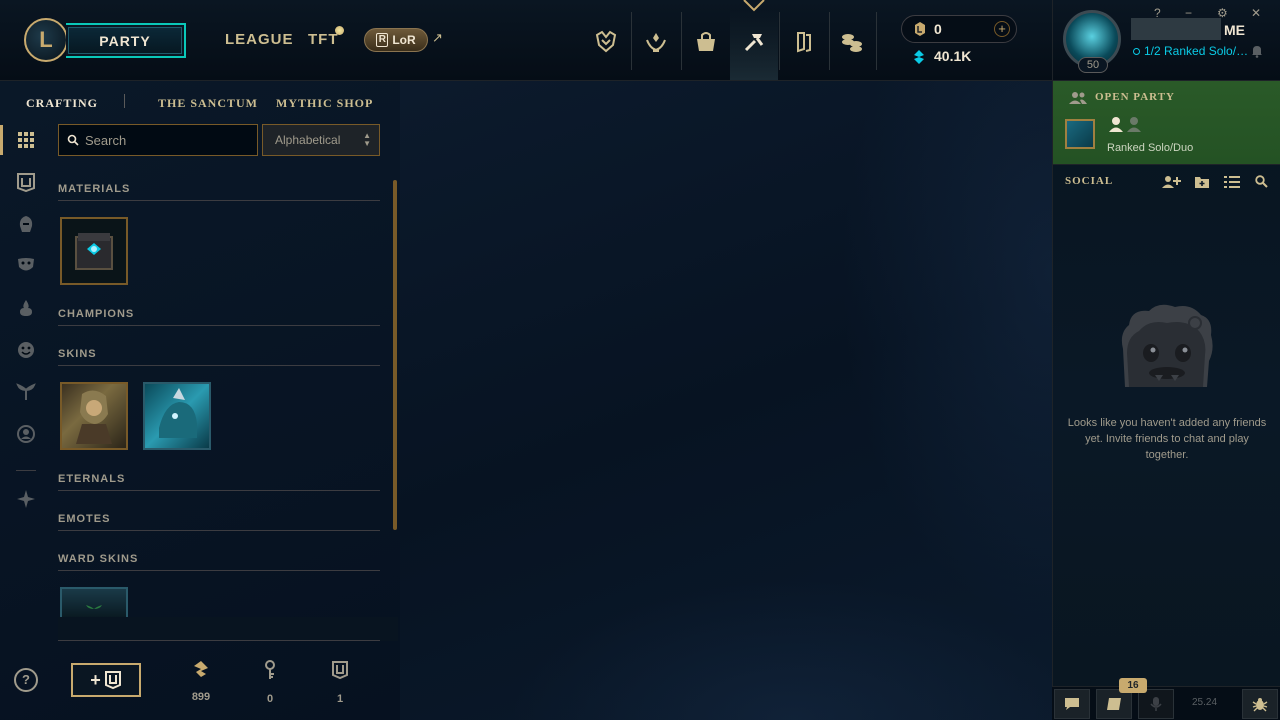 This screenshot has height=720, width=1280. What do you see at coordinates (1188, 13) in the screenshot?
I see `minimize-icon: −` at bounding box center [1188, 13].